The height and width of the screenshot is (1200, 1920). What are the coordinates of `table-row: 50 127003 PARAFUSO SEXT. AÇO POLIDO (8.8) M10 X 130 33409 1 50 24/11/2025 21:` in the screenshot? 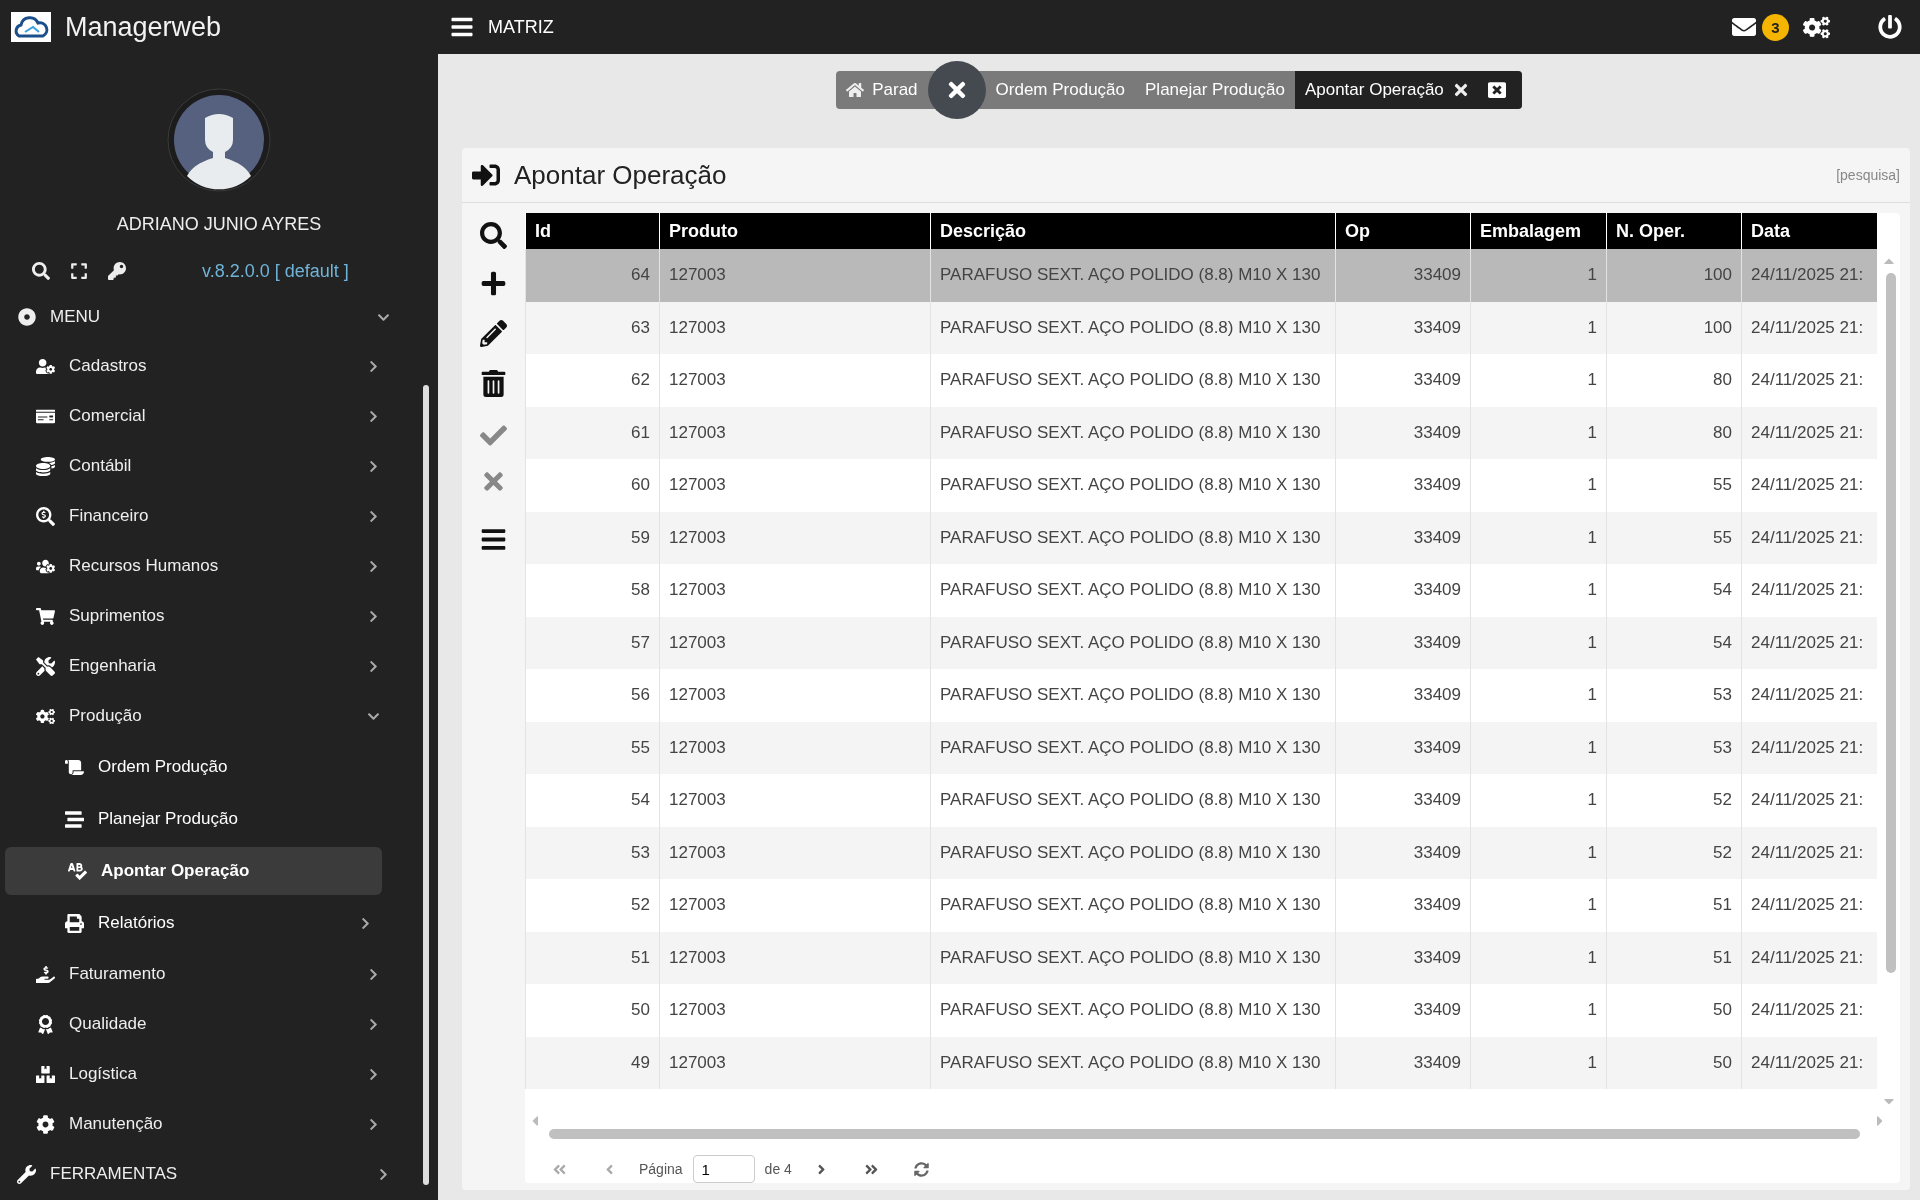 It's located at (1201, 1010).